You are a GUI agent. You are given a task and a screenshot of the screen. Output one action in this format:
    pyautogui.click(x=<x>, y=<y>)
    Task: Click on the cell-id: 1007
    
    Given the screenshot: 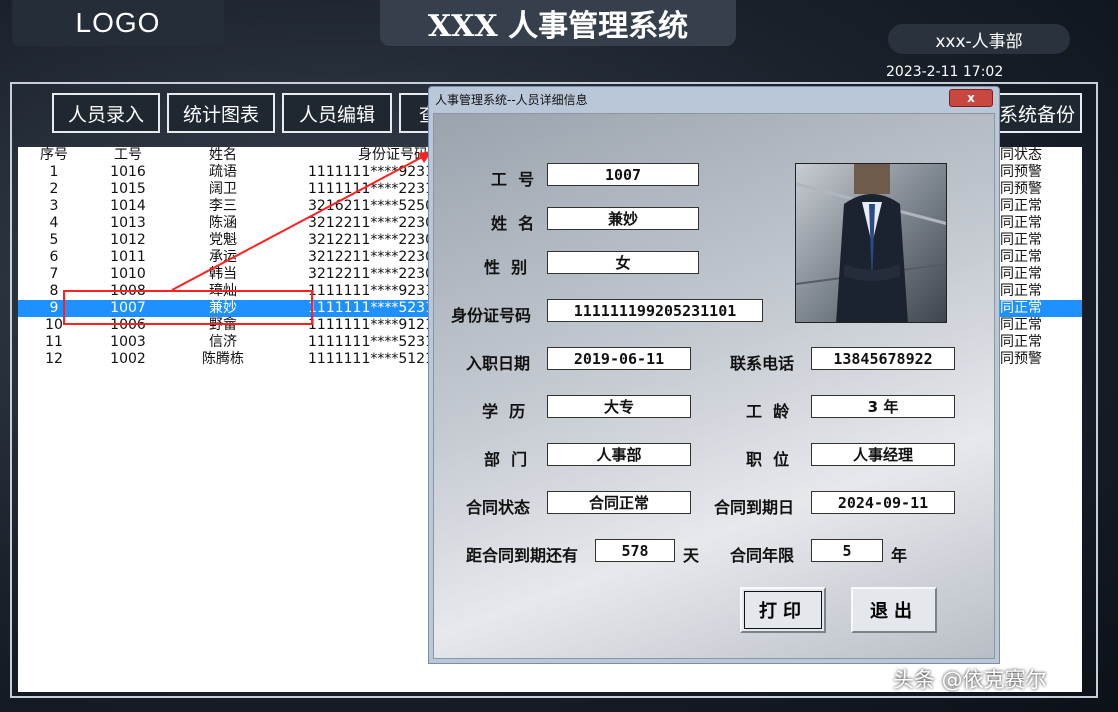 What is the action you would take?
    pyautogui.click(x=128, y=308)
    